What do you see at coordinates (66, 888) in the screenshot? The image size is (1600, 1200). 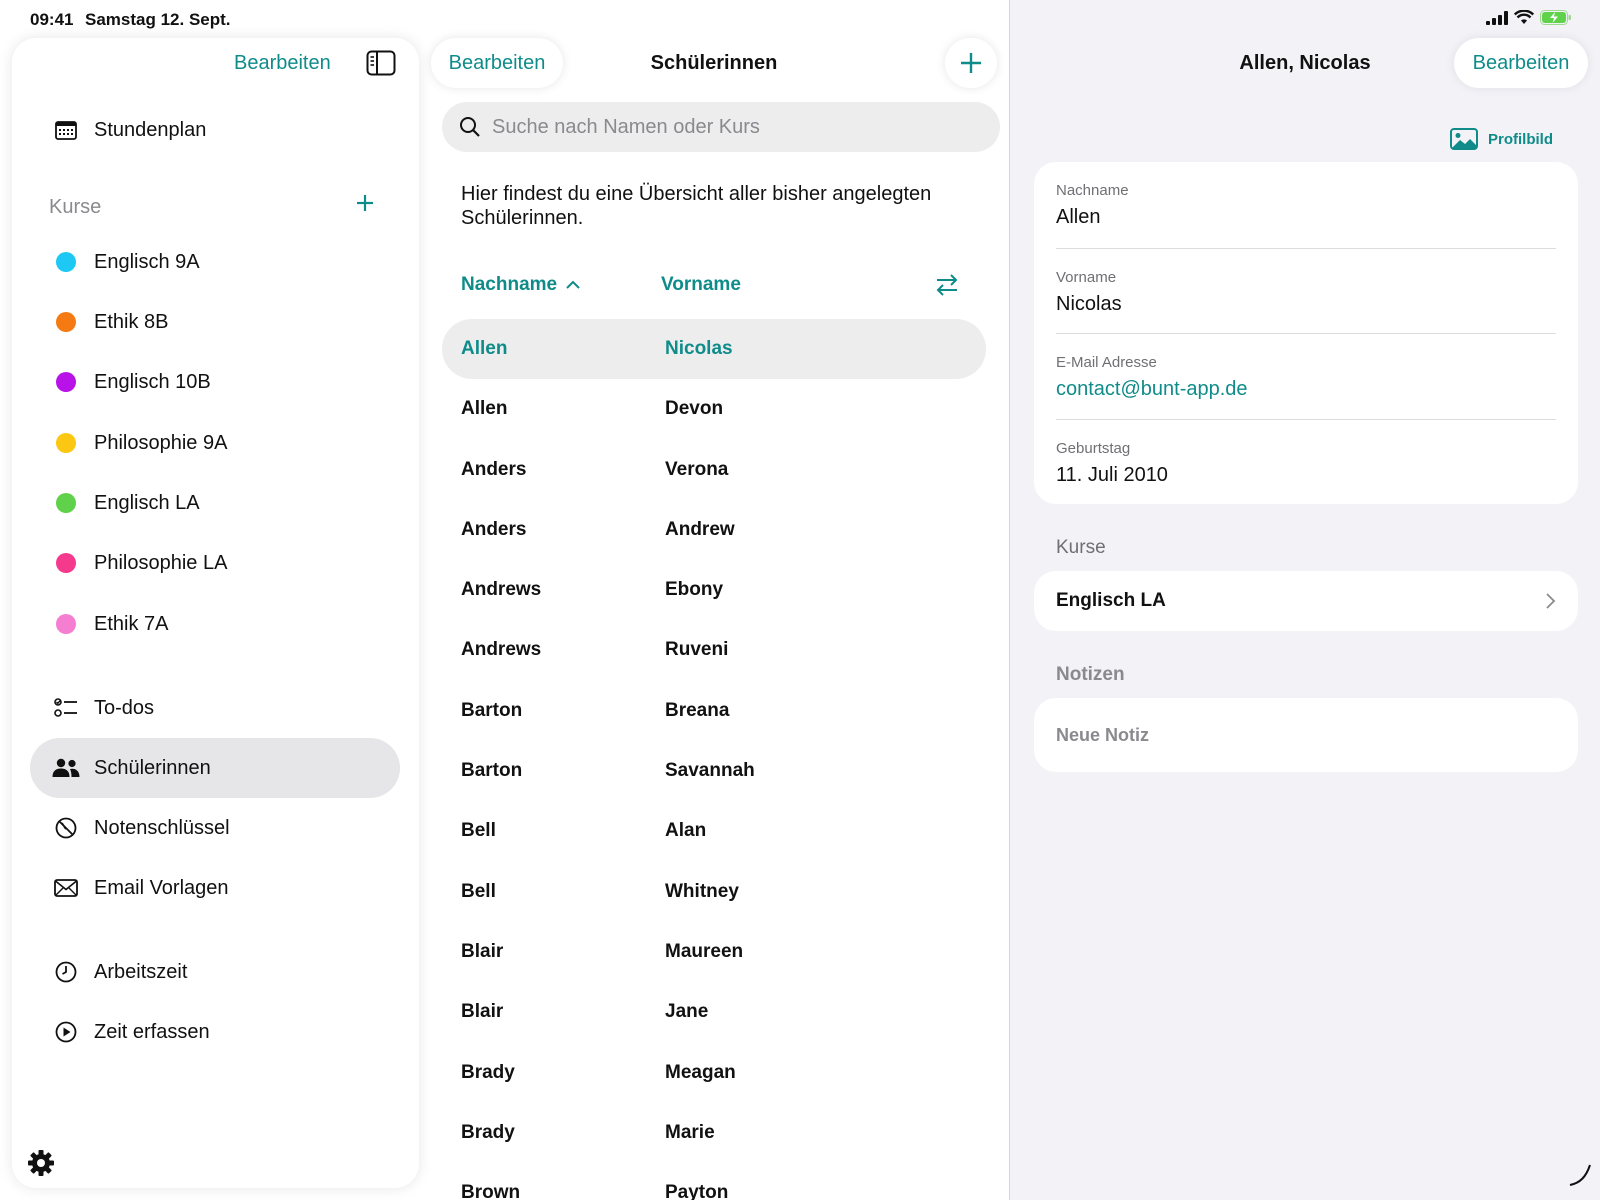 I see `envelope-icon` at bounding box center [66, 888].